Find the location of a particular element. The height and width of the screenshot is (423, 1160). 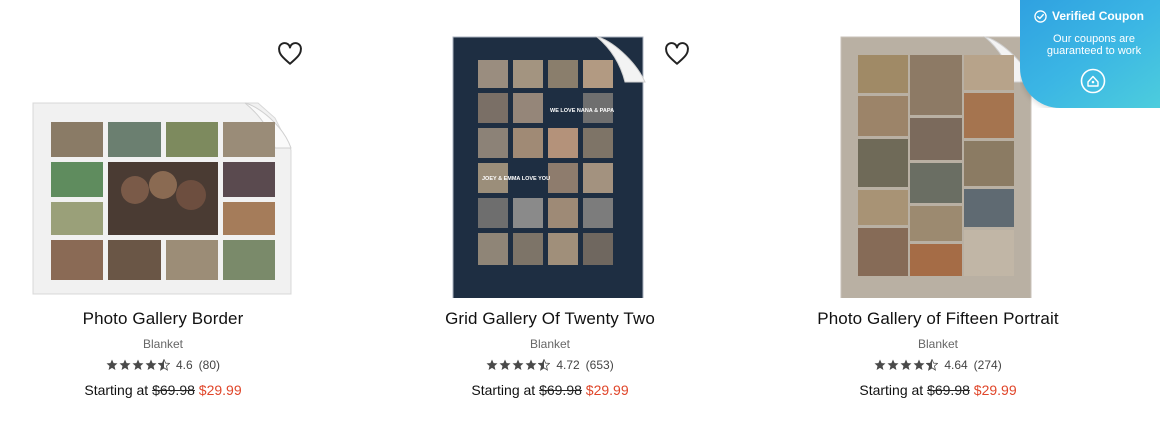

product-rating: 4.64 (274) is located at coordinates (938, 365).